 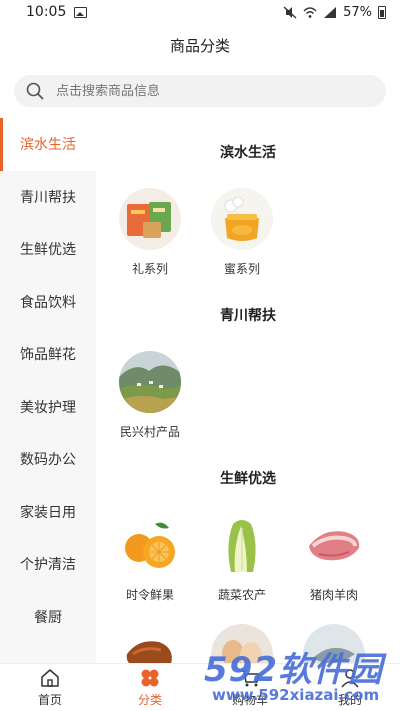 I want to click on nav-label: 购物车, so click(x=249, y=700).